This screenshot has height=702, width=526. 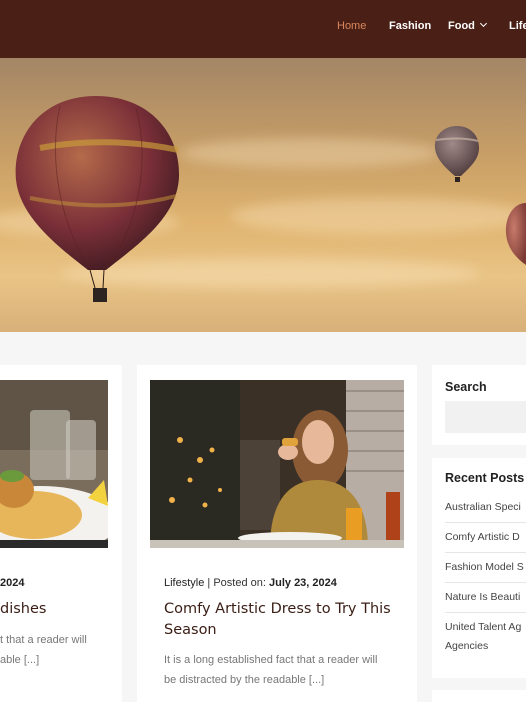 I want to click on post-date: 2024, so click(x=12, y=583).